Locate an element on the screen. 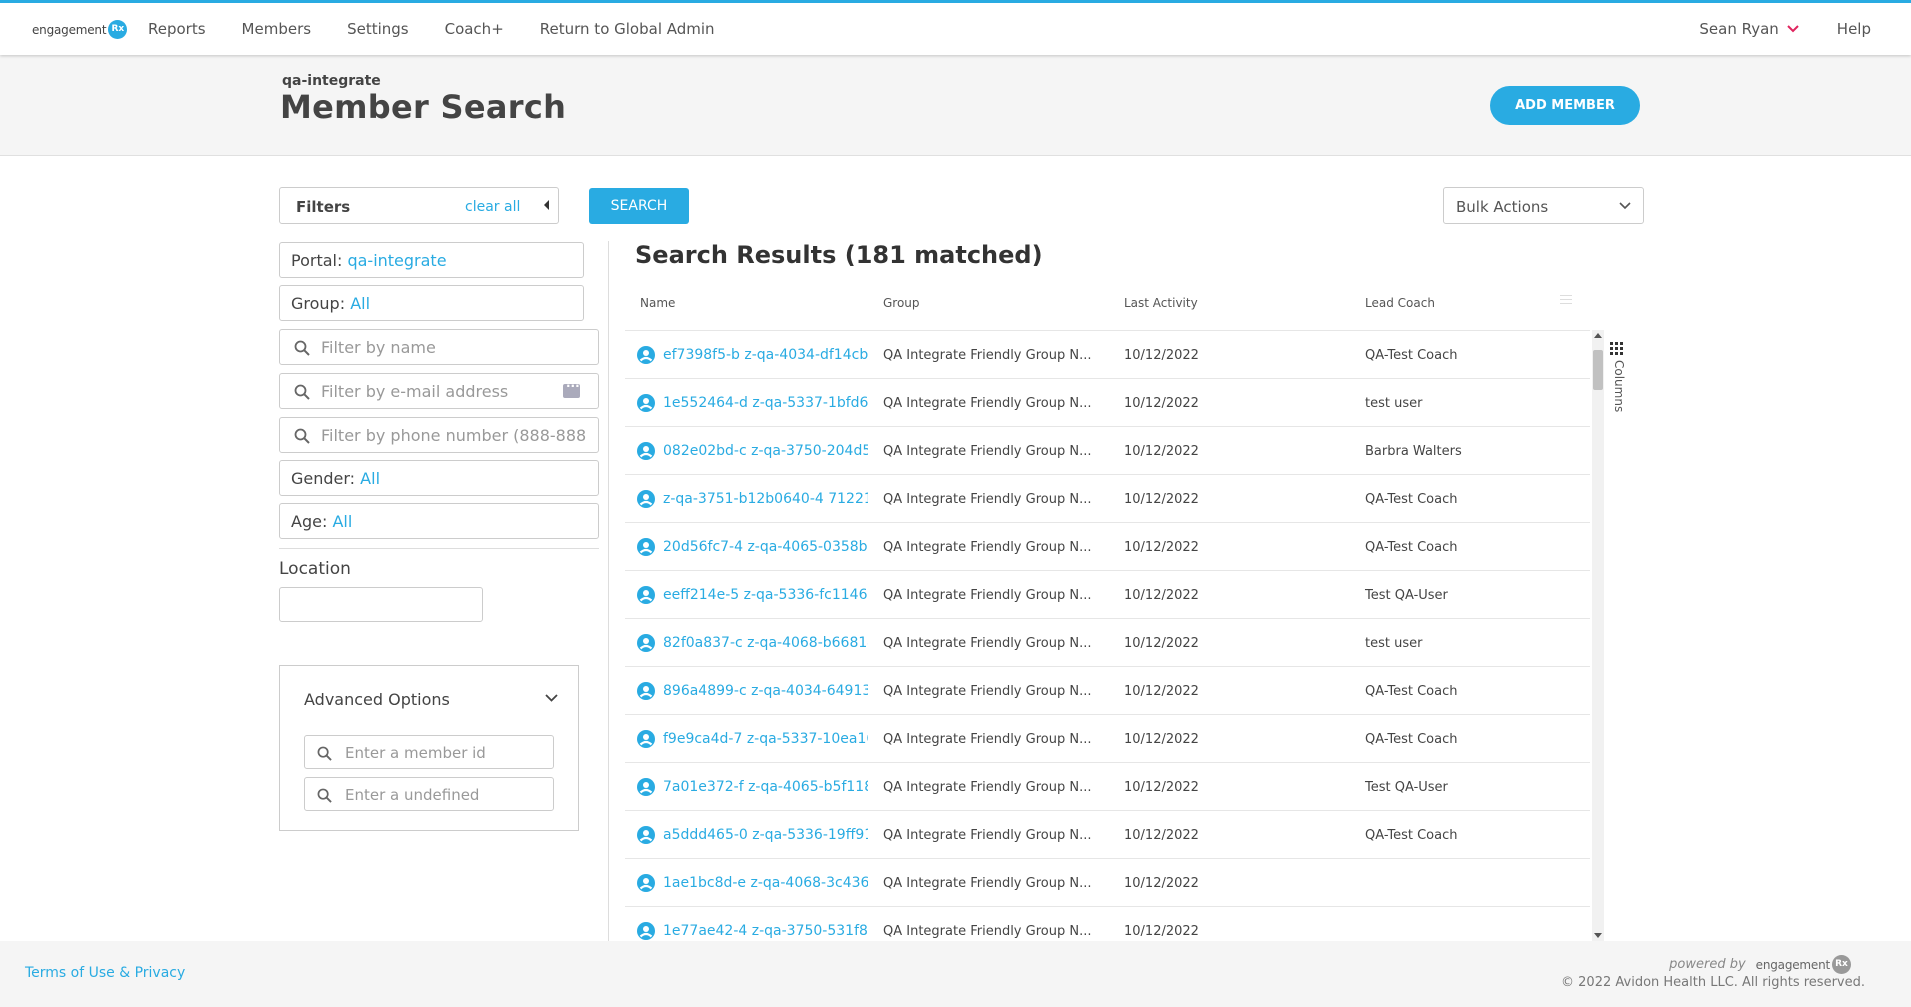  email-filter-input: Filter by e-mail address is located at coordinates (439, 391).